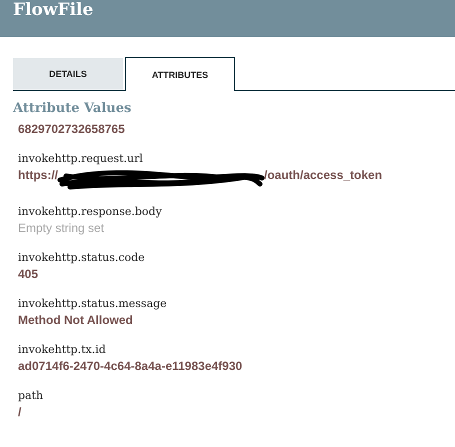 The image size is (455, 447). What do you see at coordinates (81, 158) in the screenshot?
I see `attribute-name: invokehttp.request.url` at bounding box center [81, 158].